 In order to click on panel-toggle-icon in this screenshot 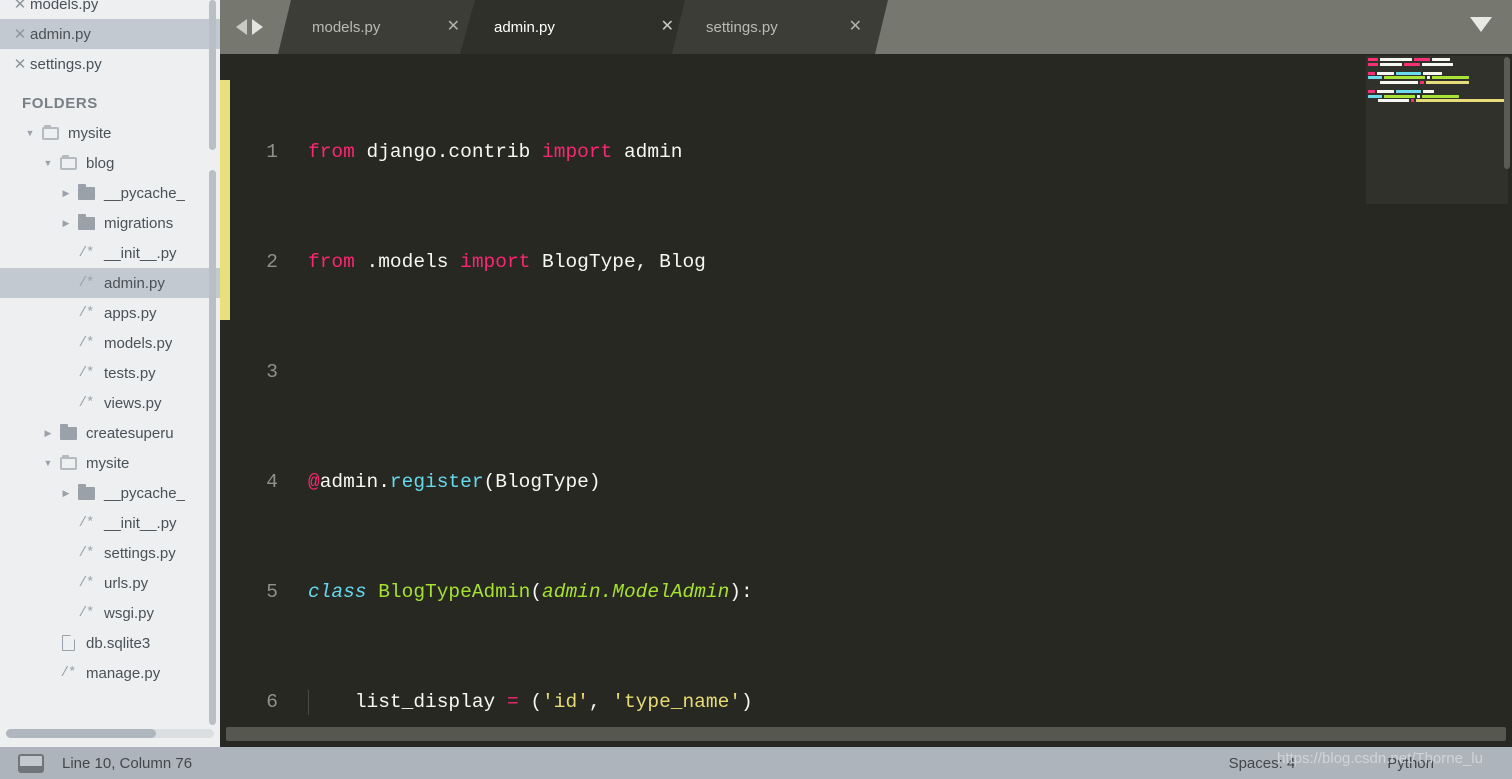, I will do `click(31, 763)`.